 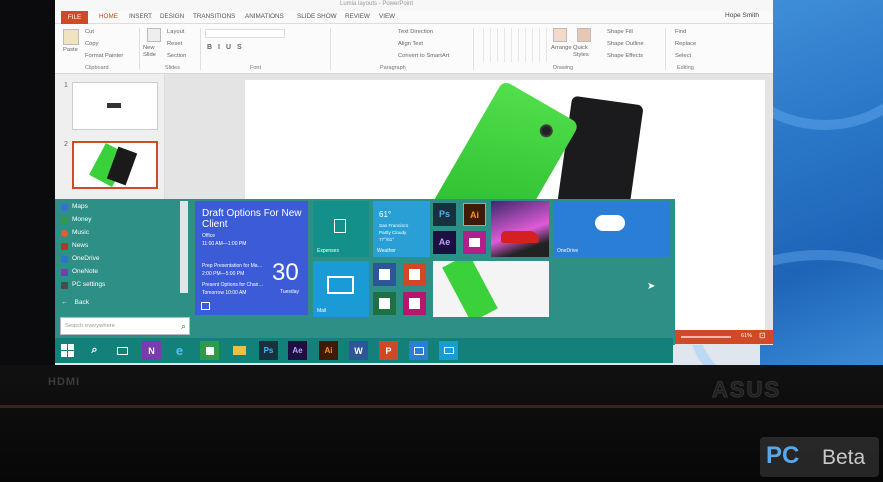 What do you see at coordinates (385, 214) in the screenshot?
I see `weather-temp: 61°` at bounding box center [385, 214].